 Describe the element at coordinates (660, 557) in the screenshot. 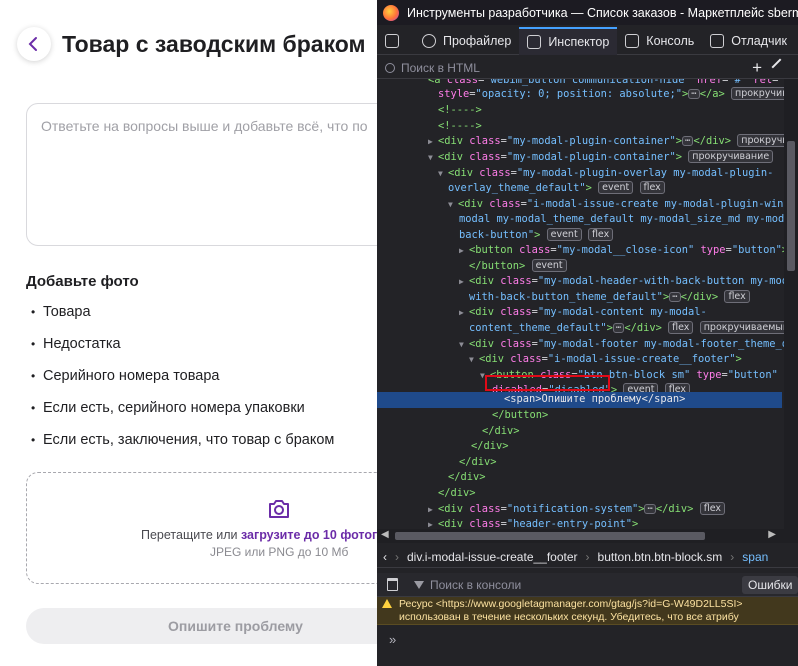

I see `breadcrumb-item: button.btn.btn-block.sm` at that location.